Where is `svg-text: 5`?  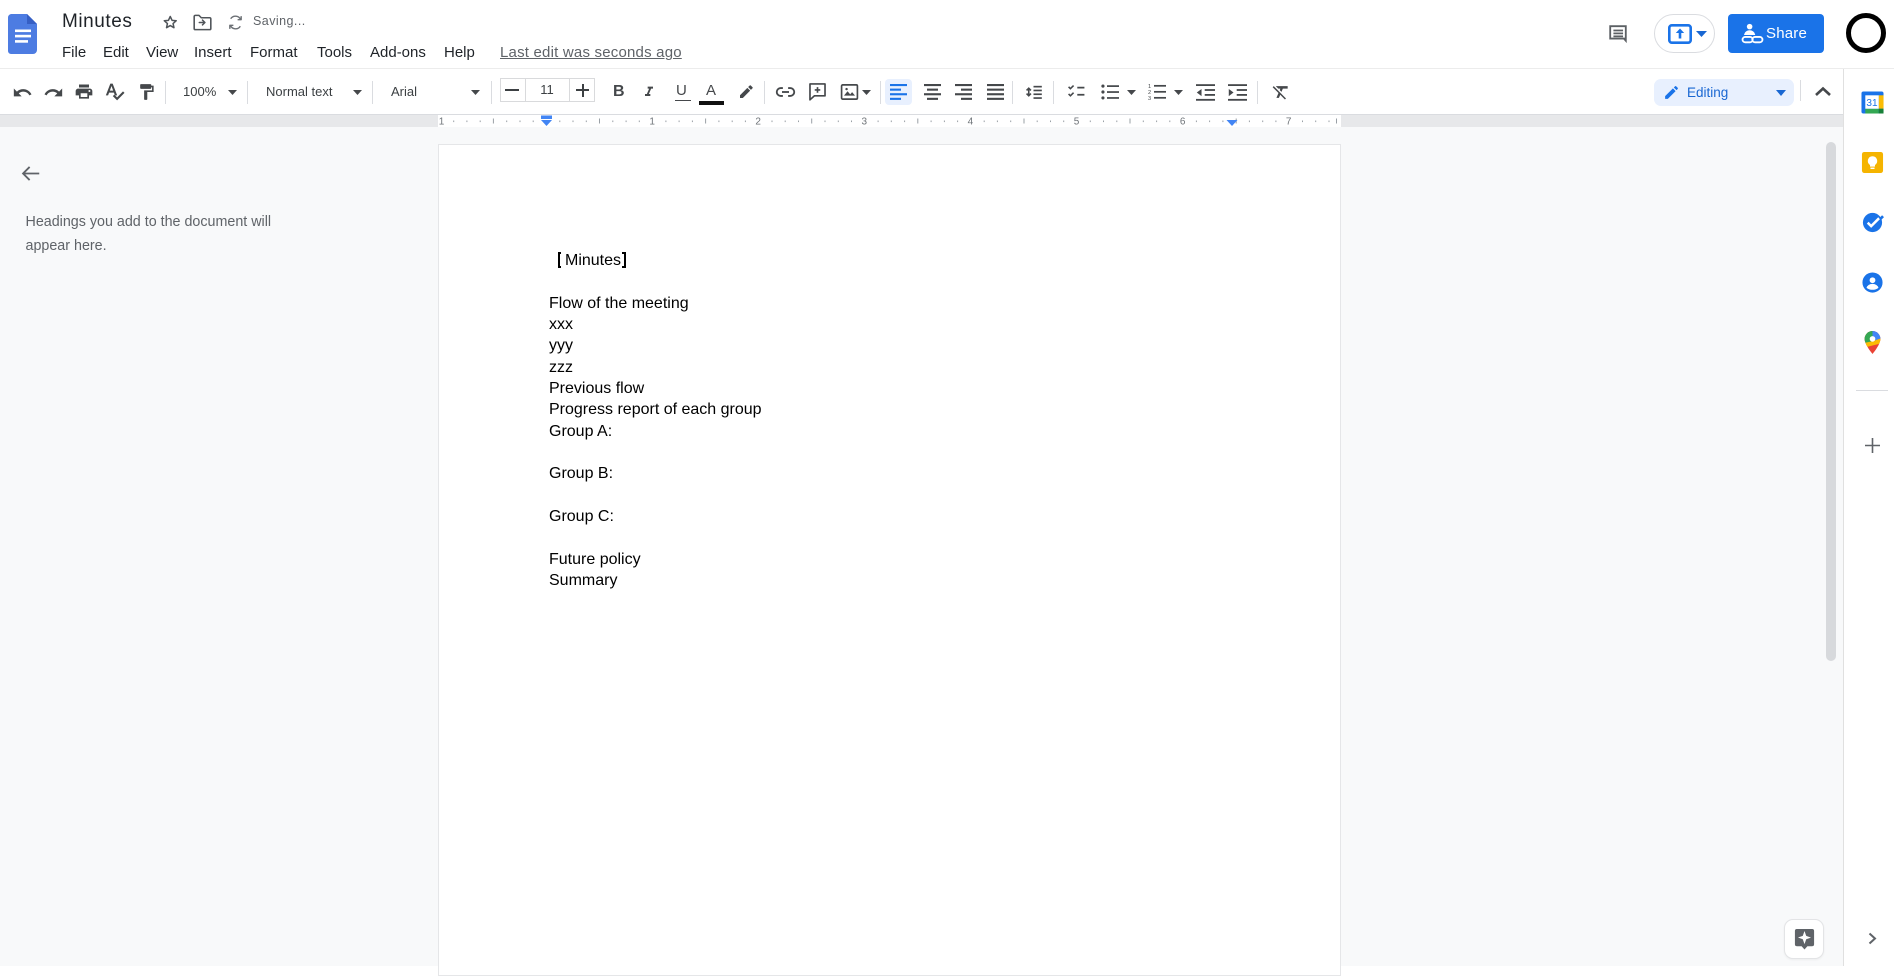 svg-text: 5 is located at coordinates (1077, 122).